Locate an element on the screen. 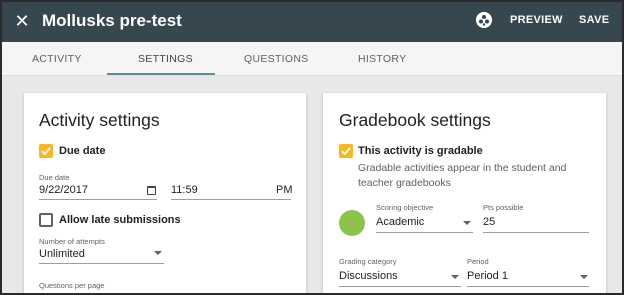  save-button: SAVE is located at coordinates (594, 20).